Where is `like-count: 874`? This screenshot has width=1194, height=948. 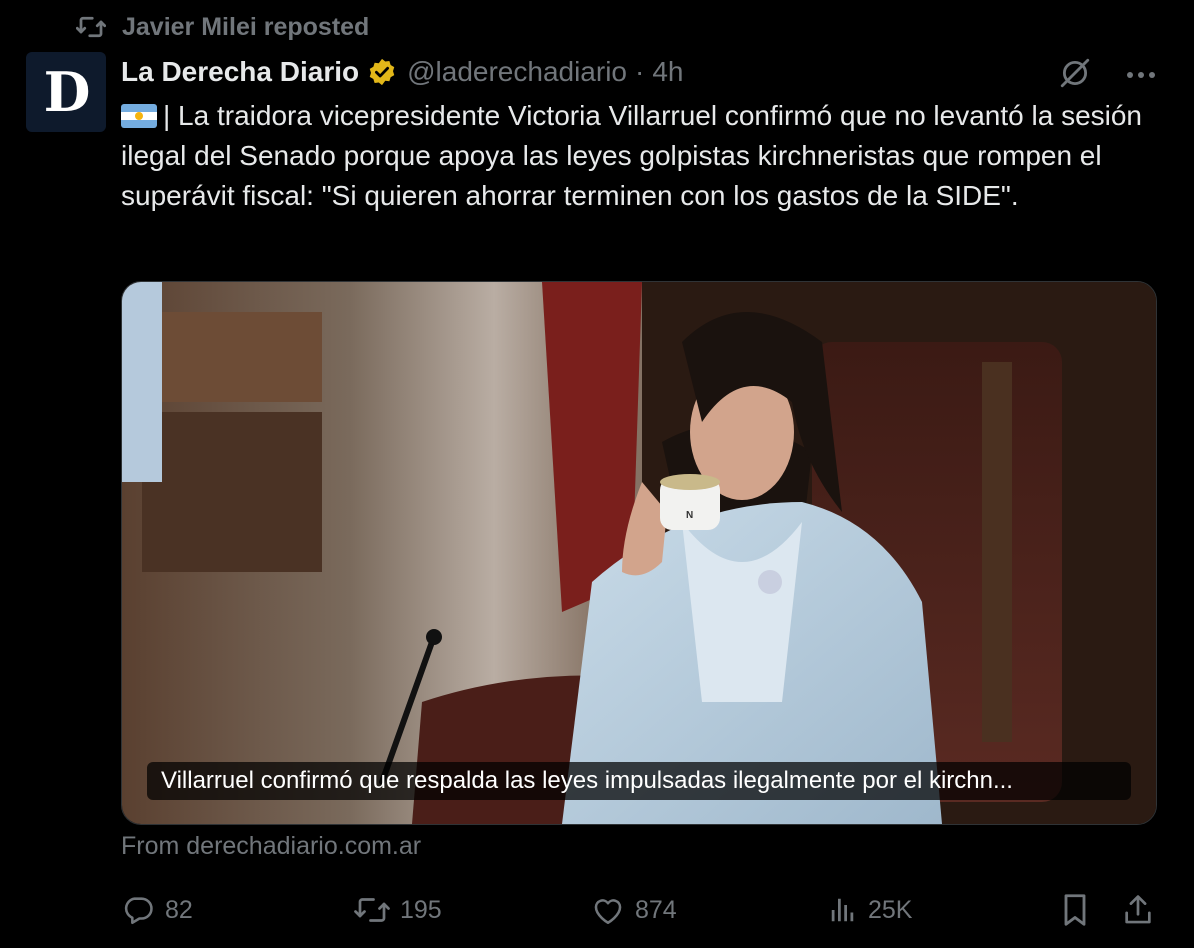 like-count: 874 is located at coordinates (656, 909).